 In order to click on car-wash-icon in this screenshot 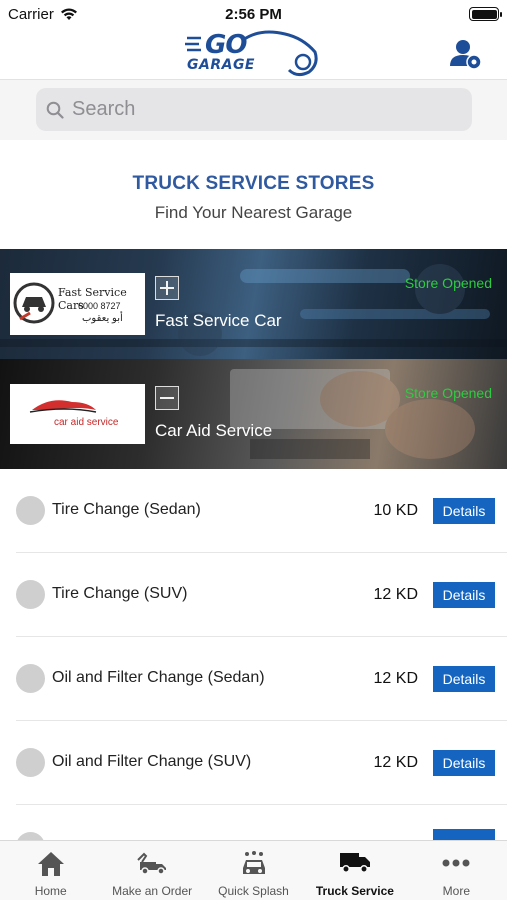, I will do `click(253, 862)`.